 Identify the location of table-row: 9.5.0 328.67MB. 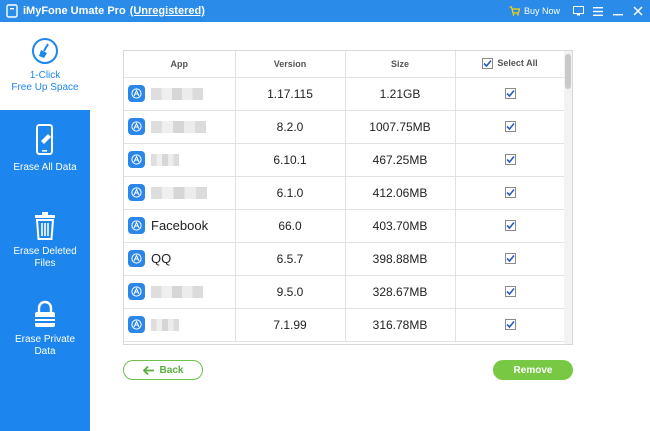
(345, 292).